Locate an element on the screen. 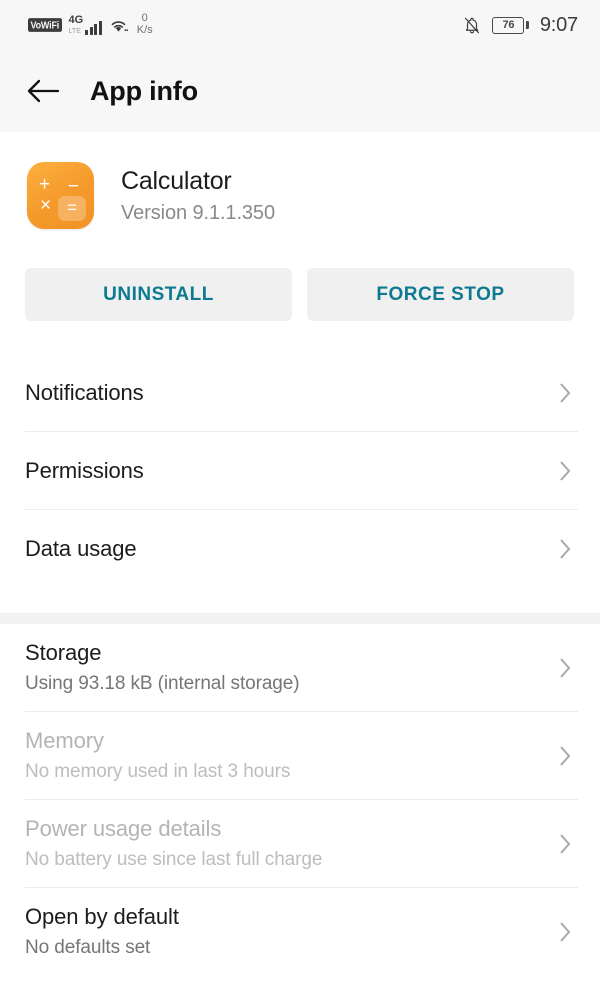  back-arrow-icon is located at coordinates (43, 91).